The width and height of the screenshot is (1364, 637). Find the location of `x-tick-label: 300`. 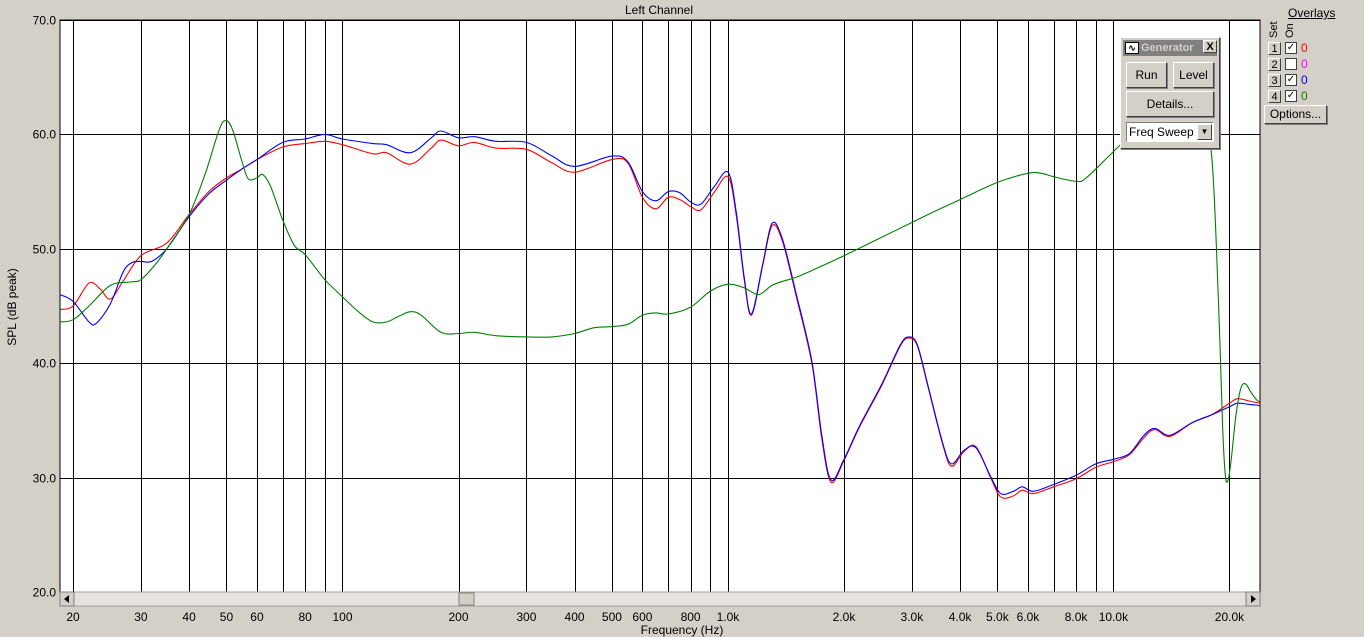

x-tick-label: 300 is located at coordinates (526, 617).